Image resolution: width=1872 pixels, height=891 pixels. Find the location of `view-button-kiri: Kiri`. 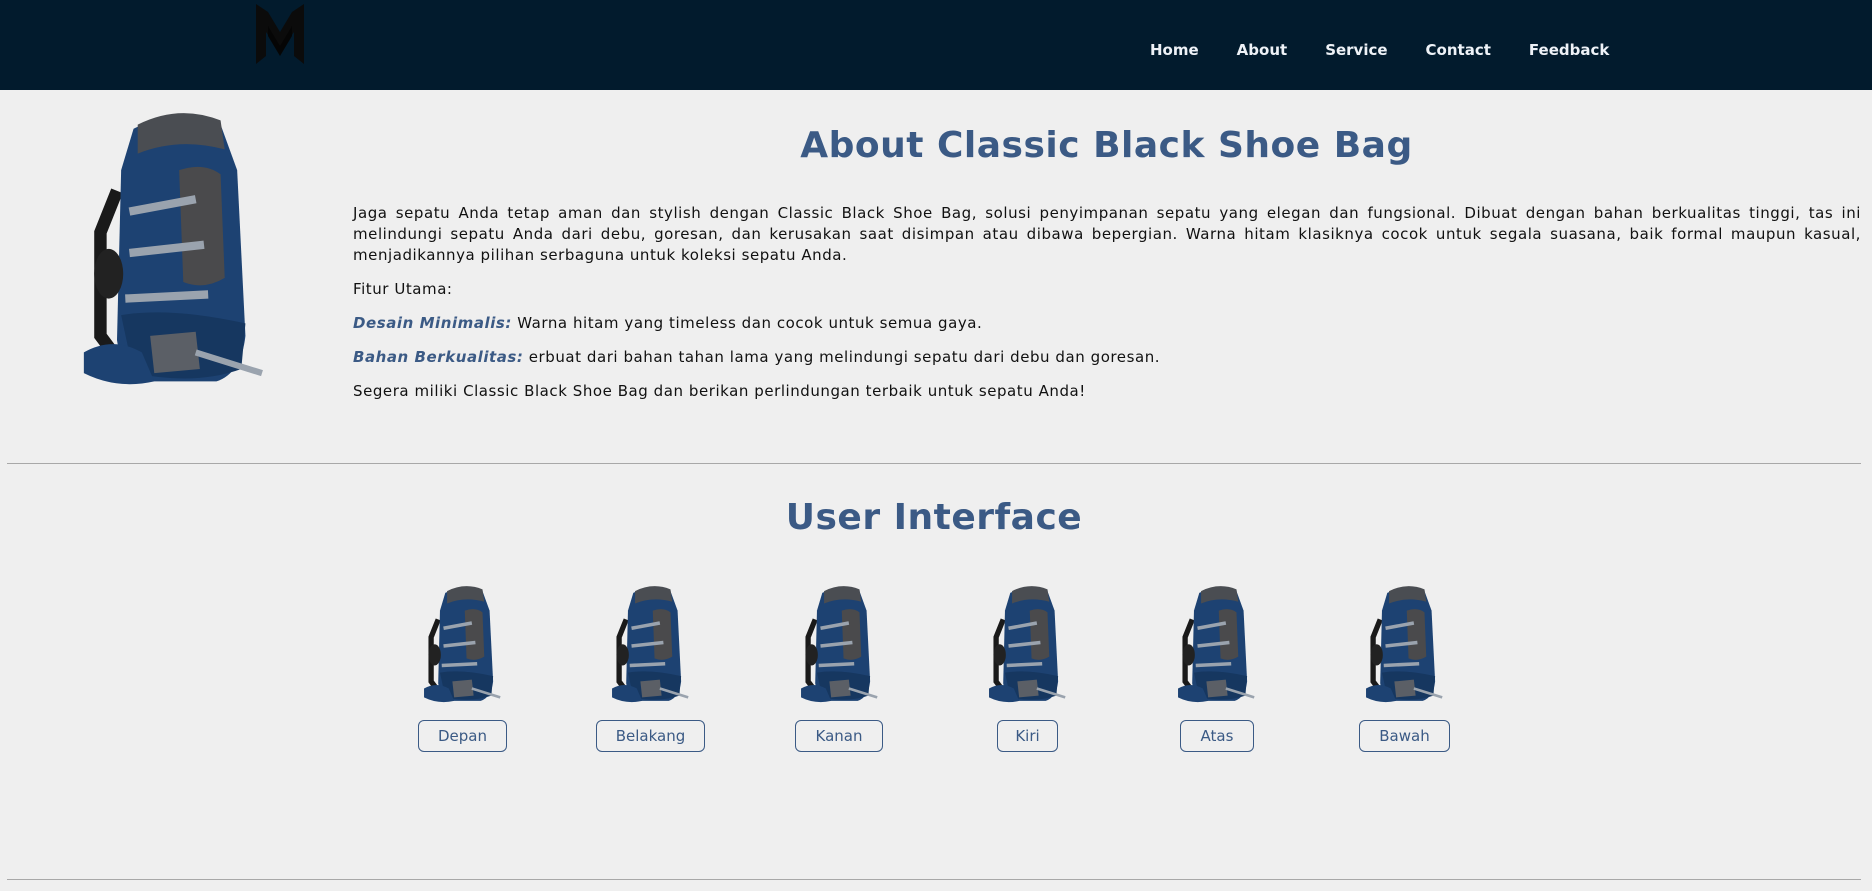

view-button-kiri: Kiri is located at coordinates (1027, 736).